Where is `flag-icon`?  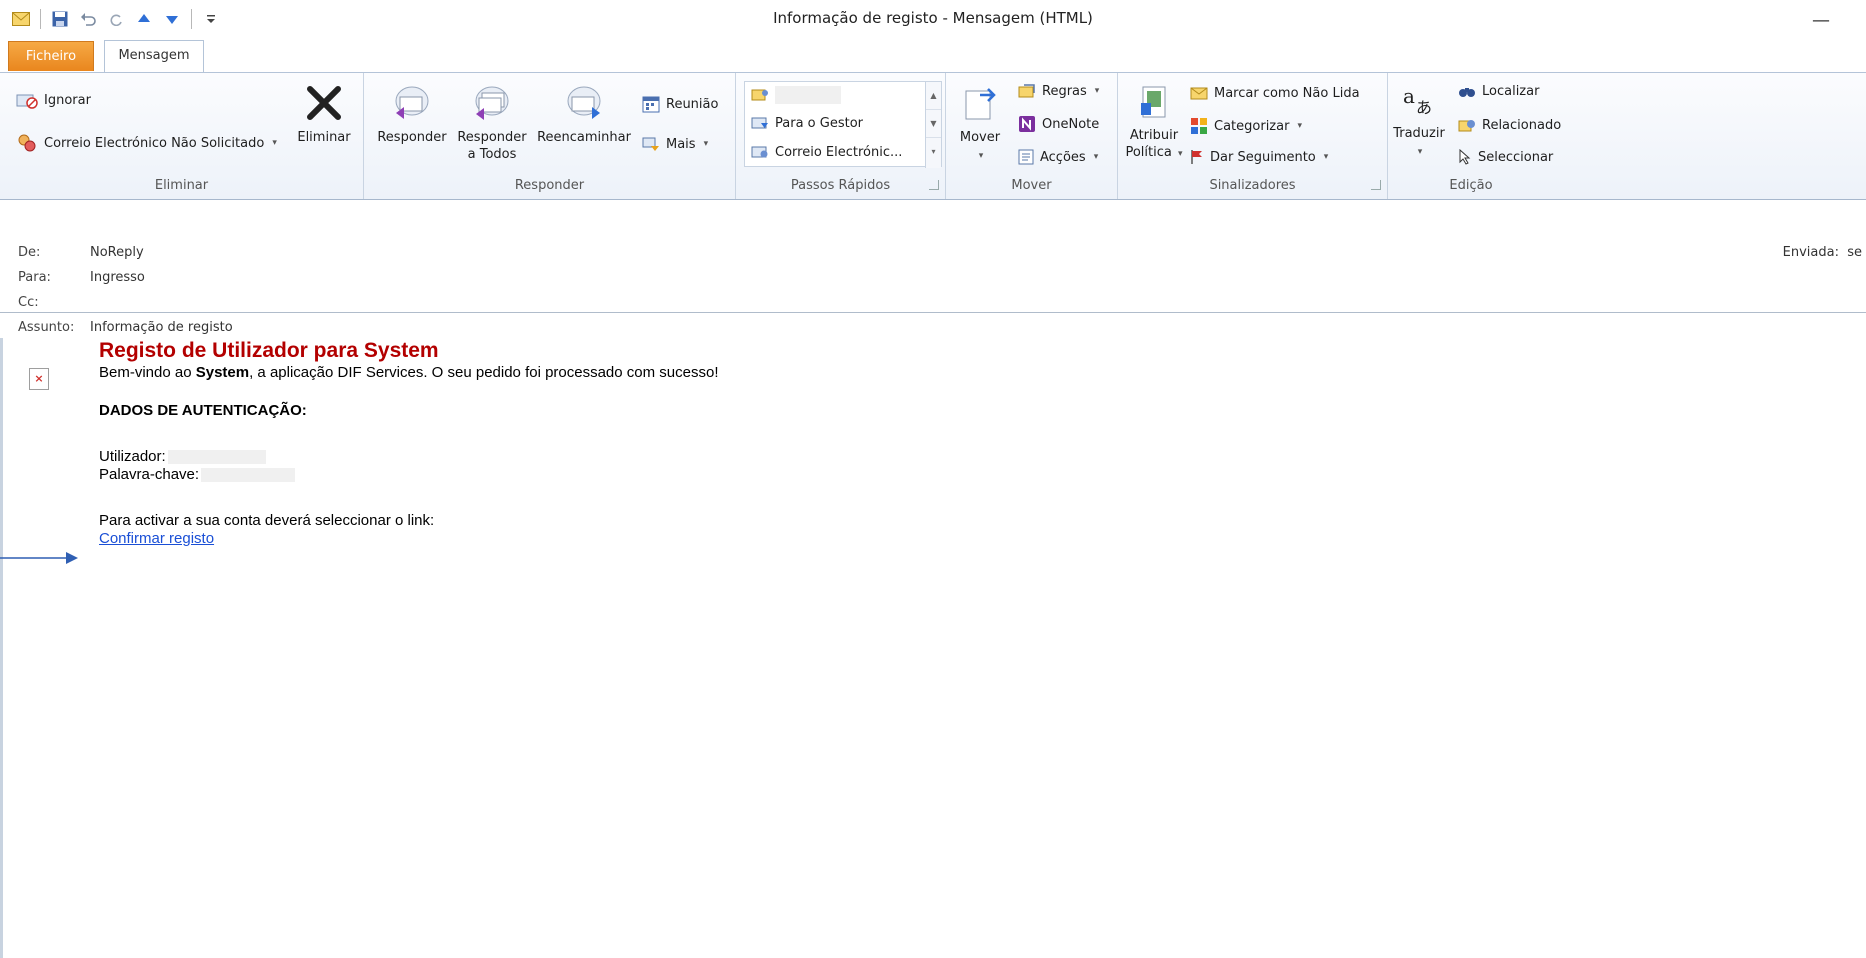
flag-icon is located at coordinates (1196, 157).